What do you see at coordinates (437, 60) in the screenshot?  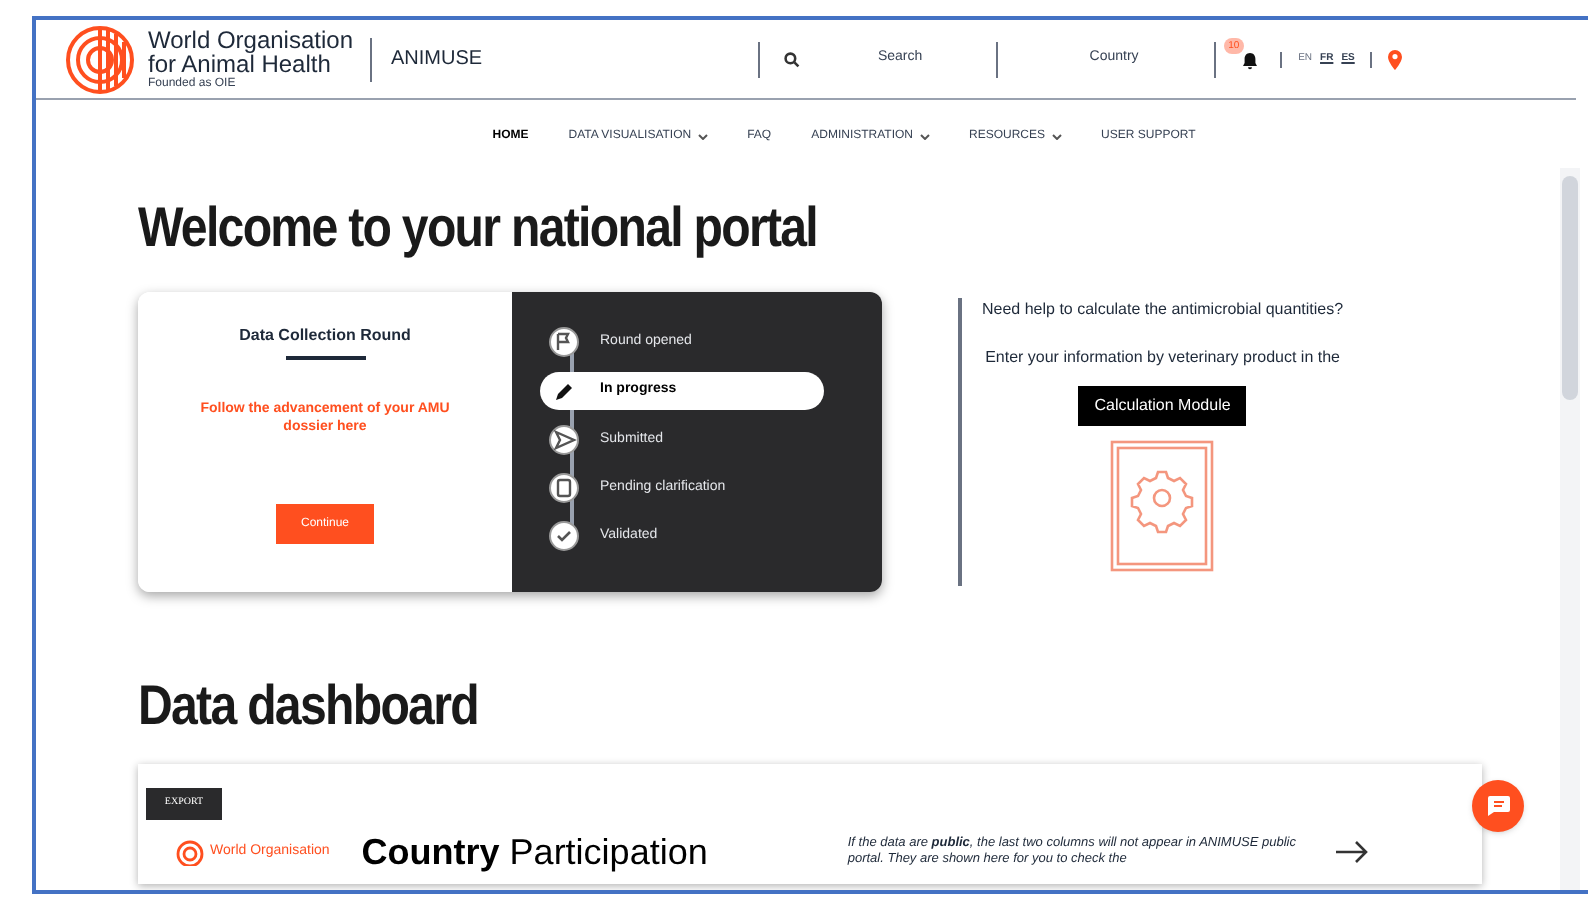 I see `app-name: ANIMUSE` at bounding box center [437, 60].